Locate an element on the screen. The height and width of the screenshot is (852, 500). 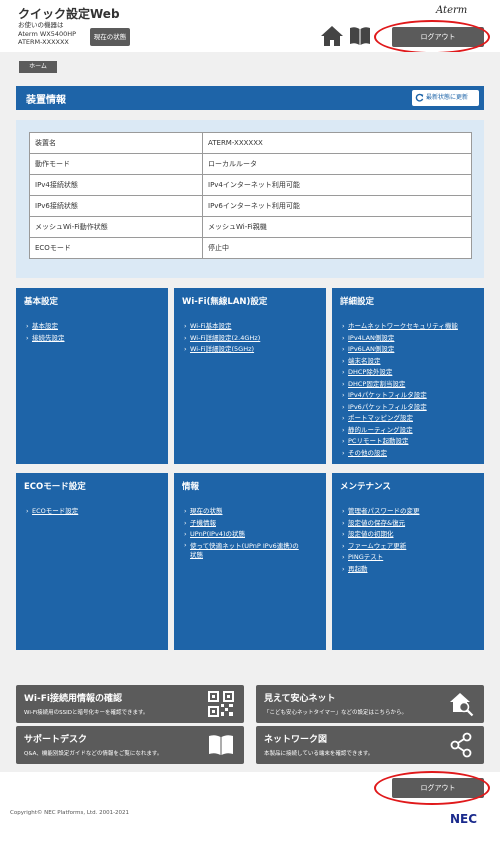
link-basic-settings: 基本設定 is located at coordinates (45, 327).